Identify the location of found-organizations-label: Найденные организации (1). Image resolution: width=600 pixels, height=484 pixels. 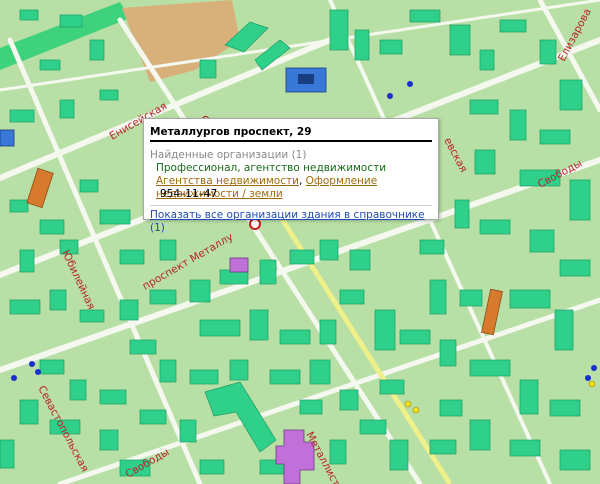
(228, 155).